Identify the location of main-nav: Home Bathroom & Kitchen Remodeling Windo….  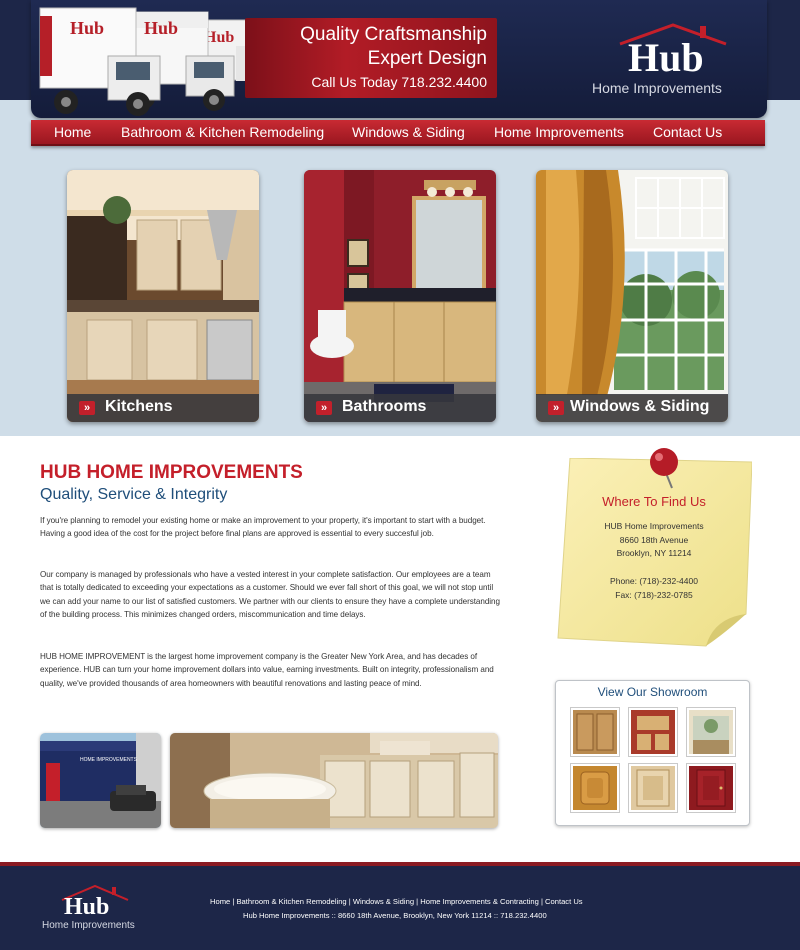
(398, 133).